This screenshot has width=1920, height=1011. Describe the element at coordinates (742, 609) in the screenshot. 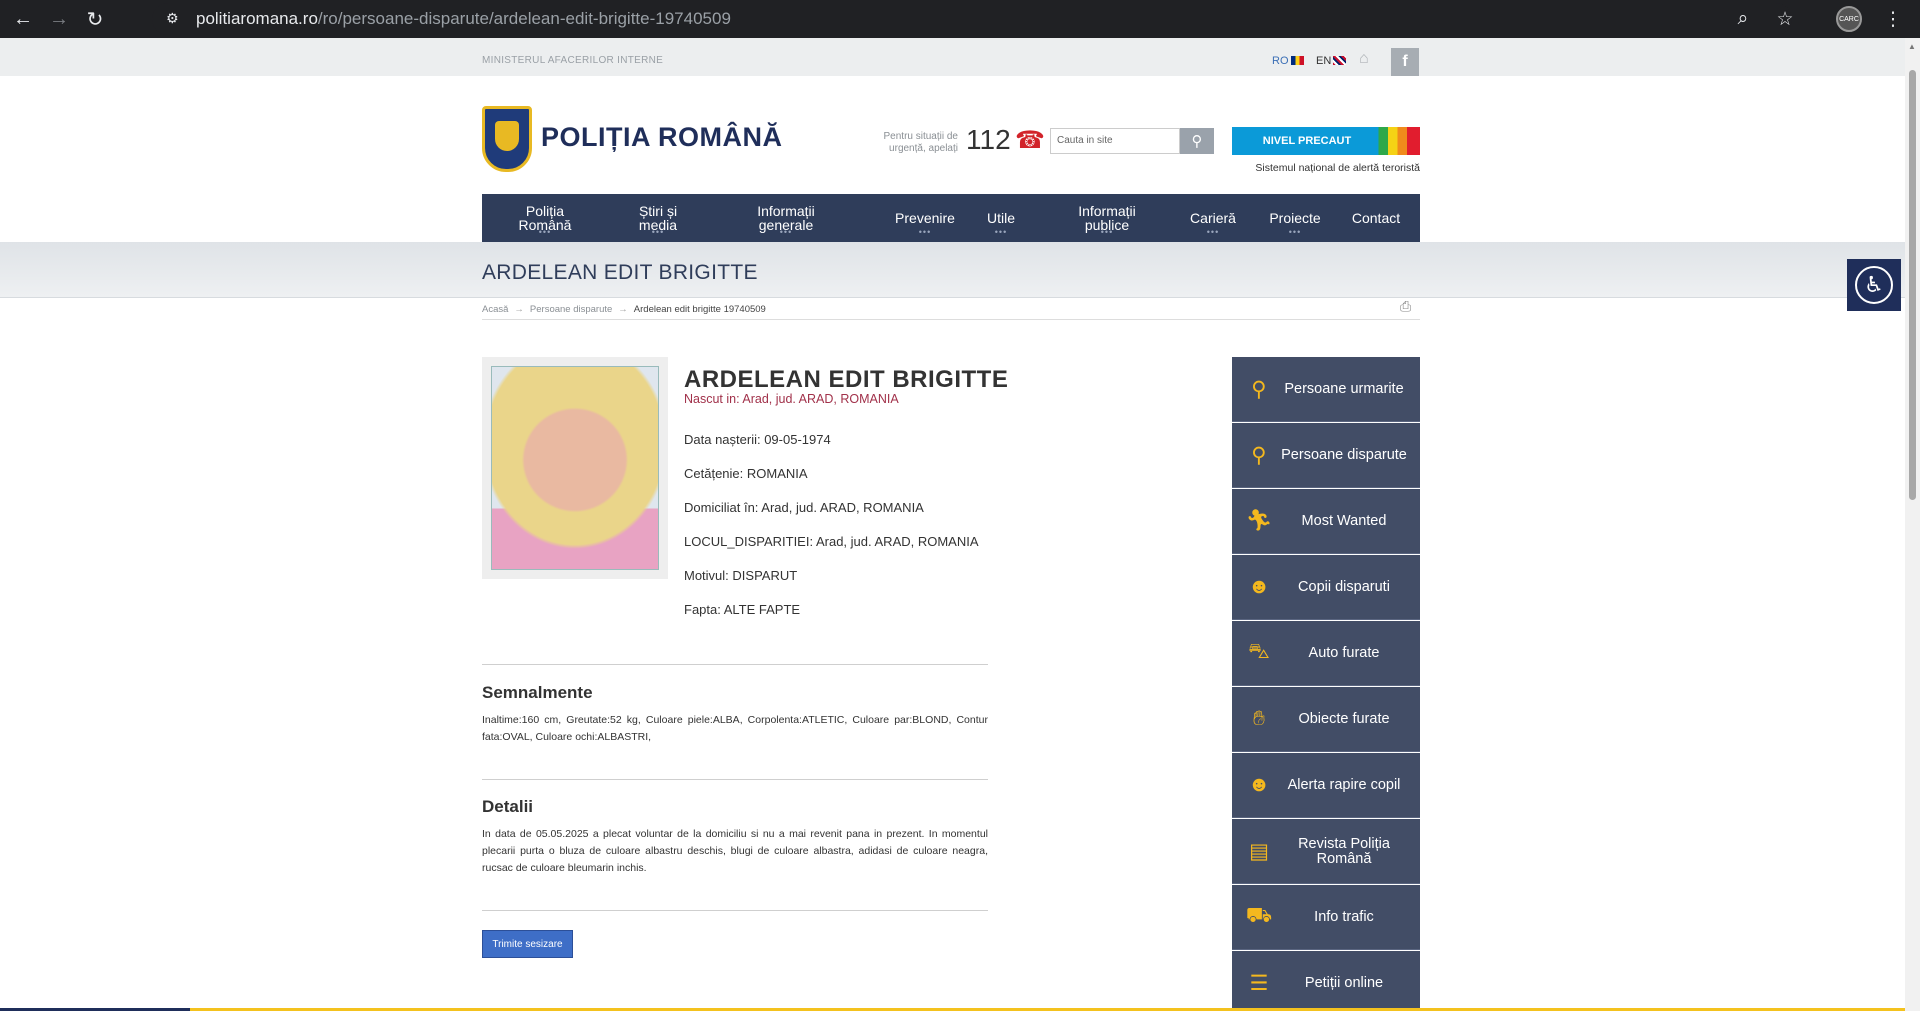

I see `field-offense: Fapta: ALTE FAPTE` at that location.